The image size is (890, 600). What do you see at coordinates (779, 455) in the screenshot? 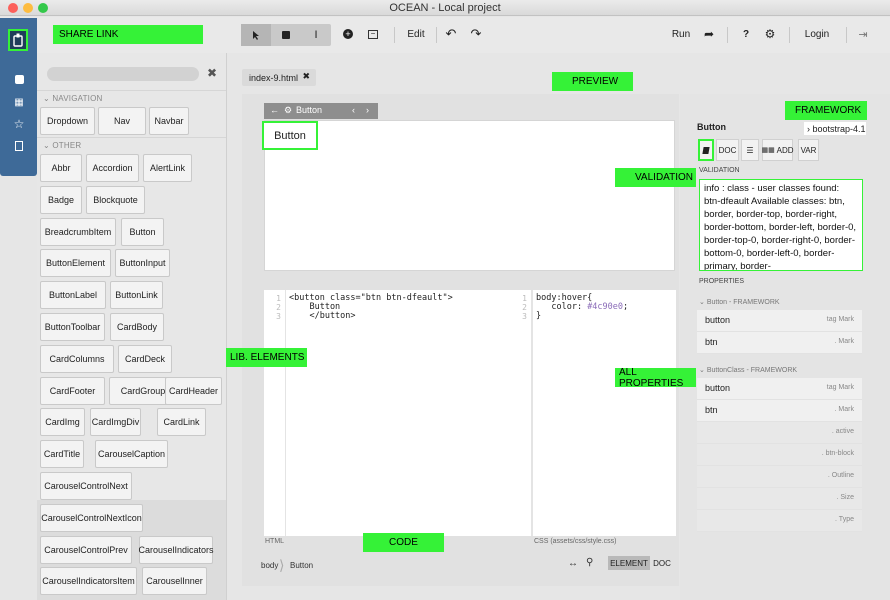
I see `property-row: . btn-block` at bounding box center [779, 455].